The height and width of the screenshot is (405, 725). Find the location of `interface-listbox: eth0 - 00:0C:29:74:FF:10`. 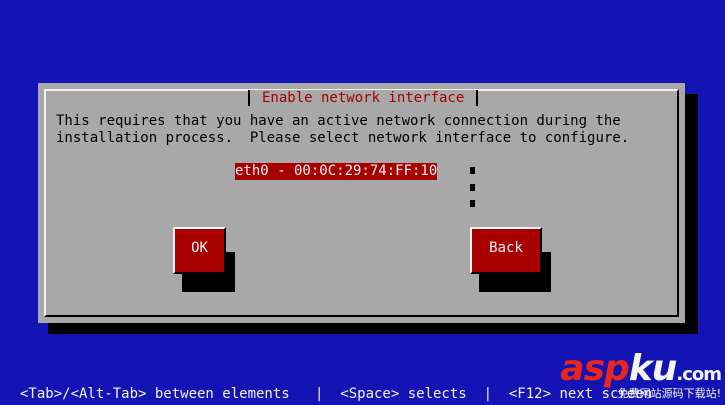

interface-listbox: eth0 - 00:0C:29:74:FF:10 is located at coordinates (355, 188).